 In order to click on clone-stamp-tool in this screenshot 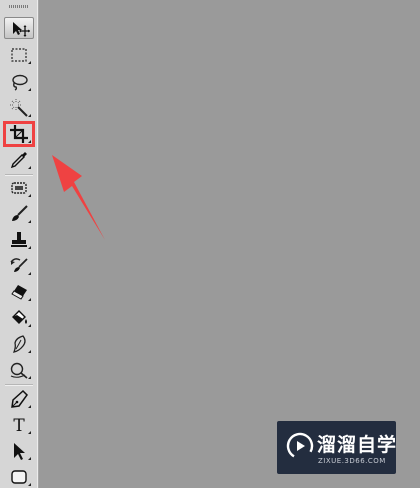, I will do `click(19, 240)`.